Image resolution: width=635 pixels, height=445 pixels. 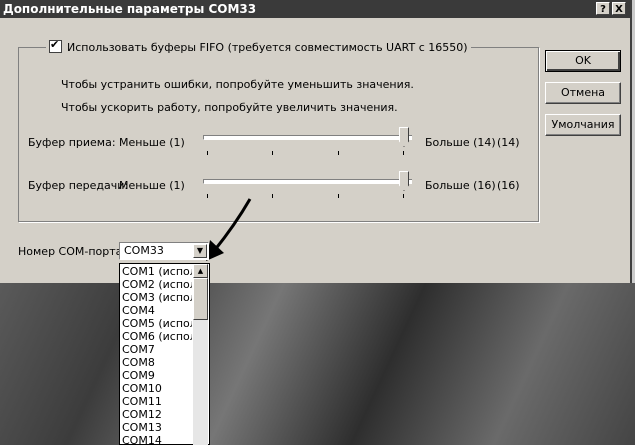 I want to click on list-item: COM5 (использ, so click(x=157, y=323).